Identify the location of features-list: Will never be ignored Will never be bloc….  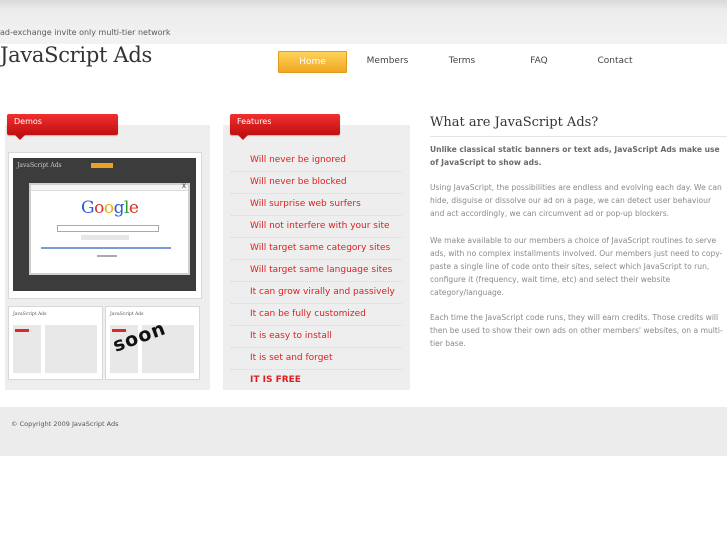
(316, 270).